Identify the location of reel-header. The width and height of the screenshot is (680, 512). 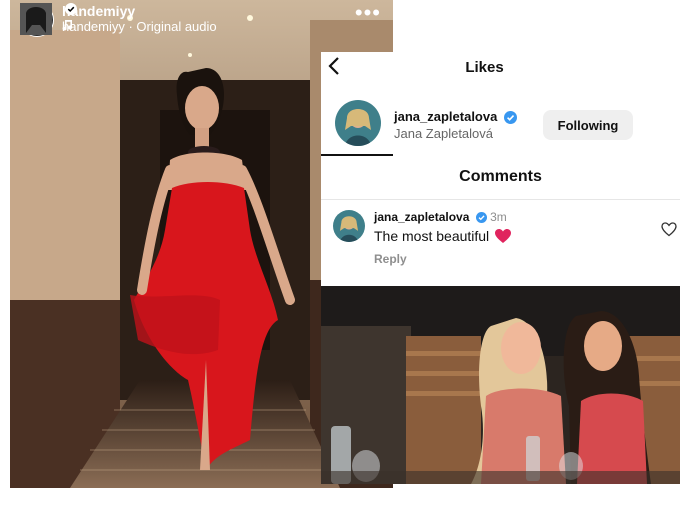
(37, 20).